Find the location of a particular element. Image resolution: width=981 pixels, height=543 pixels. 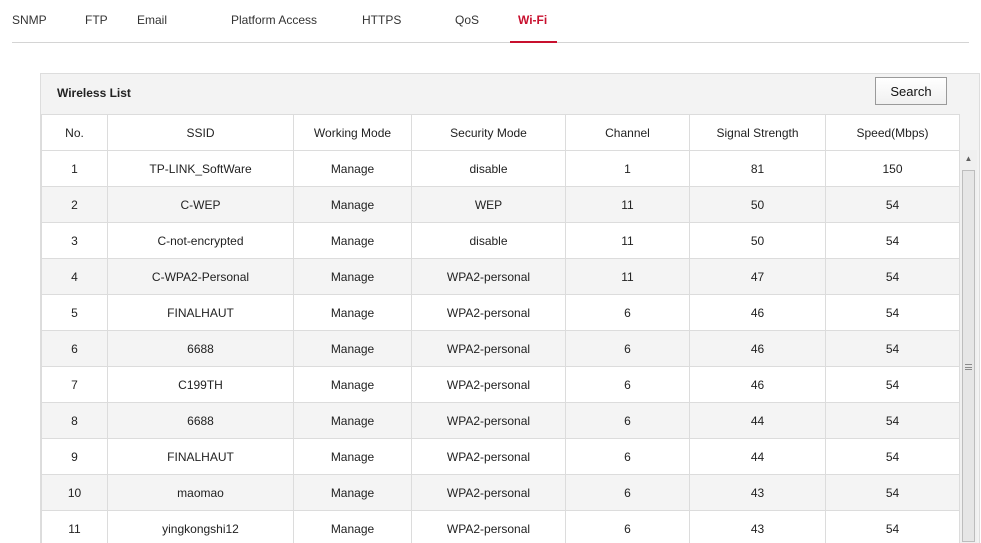

cell-no: 10 is located at coordinates (74, 492).